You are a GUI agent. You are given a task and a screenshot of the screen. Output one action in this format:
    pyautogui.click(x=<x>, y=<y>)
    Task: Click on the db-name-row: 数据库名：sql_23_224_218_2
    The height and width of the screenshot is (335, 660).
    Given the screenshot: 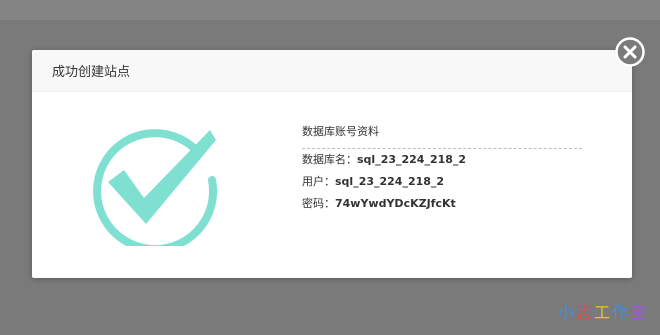 What is the action you would take?
    pyautogui.click(x=442, y=160)
    